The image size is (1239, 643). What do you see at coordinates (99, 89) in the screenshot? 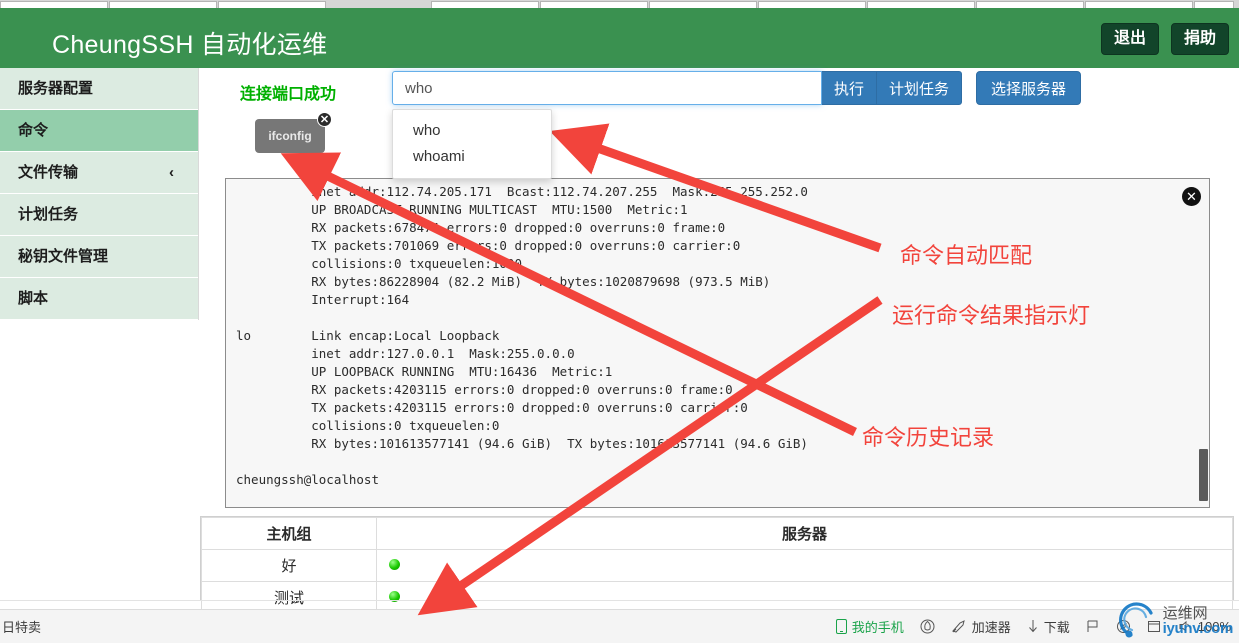
I see `sidebar-item-server-config: 服务器配置` at bounding box center [99, 89].